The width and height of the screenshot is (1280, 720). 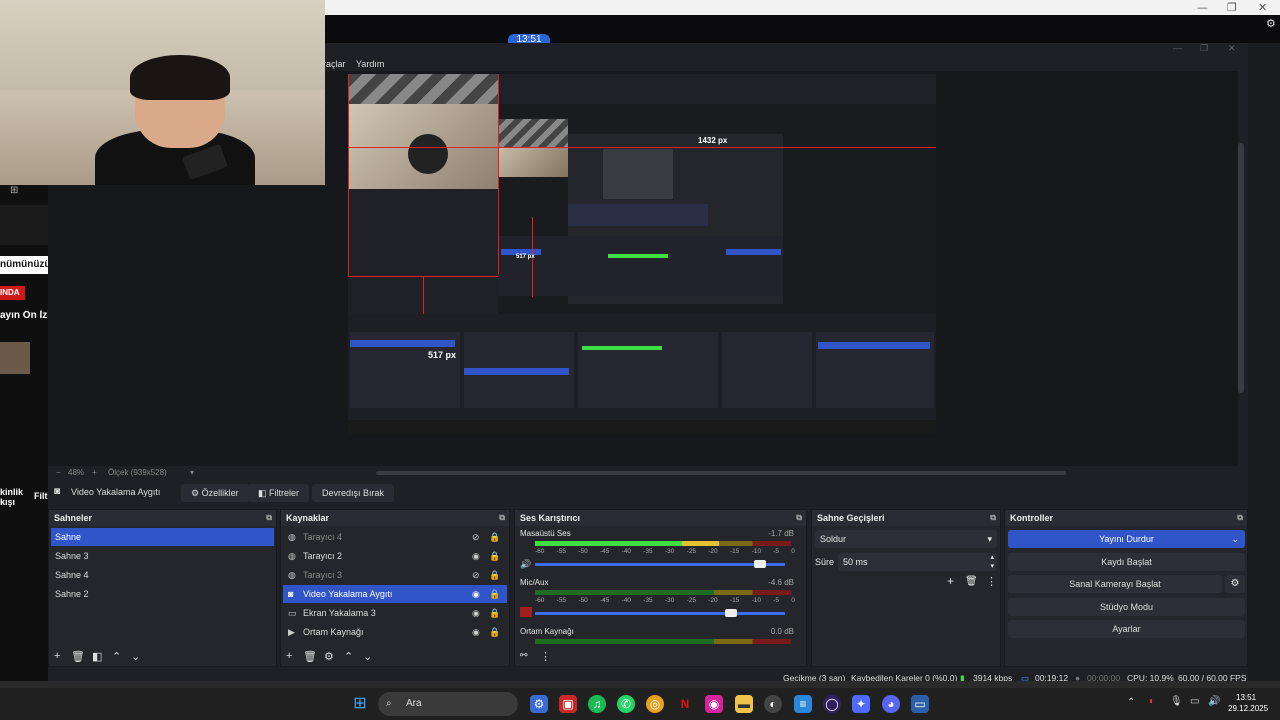 I want to click on source-item: ◍ Tarayıcı 2 ◉ 🔒, so click(x=395, y=556).